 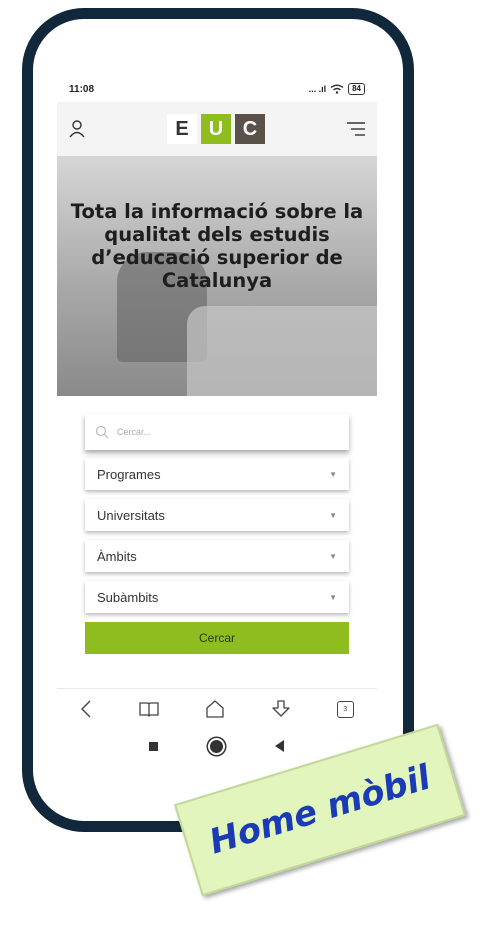 I want to click on recent-apps-icon, so click(x=153, y=746).